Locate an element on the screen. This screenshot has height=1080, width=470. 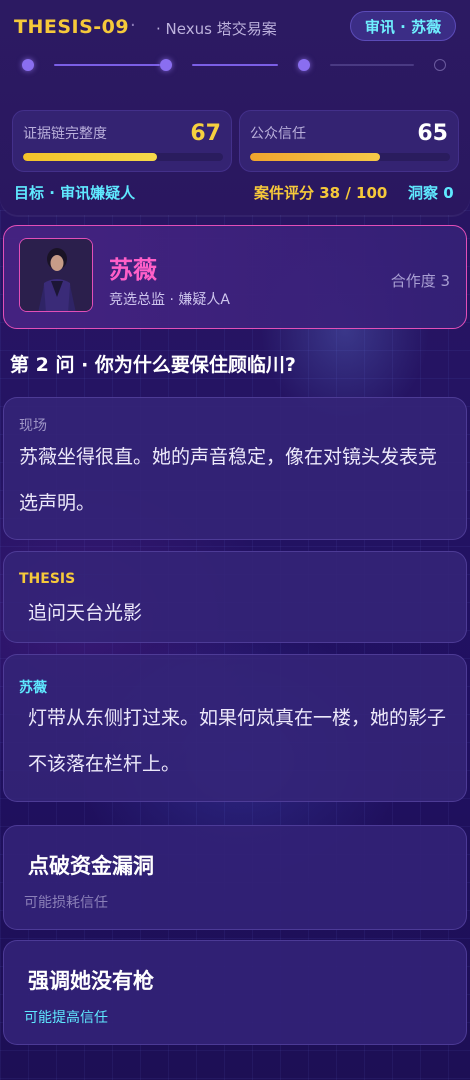
trust-bar is located at coordinates (350, 157).